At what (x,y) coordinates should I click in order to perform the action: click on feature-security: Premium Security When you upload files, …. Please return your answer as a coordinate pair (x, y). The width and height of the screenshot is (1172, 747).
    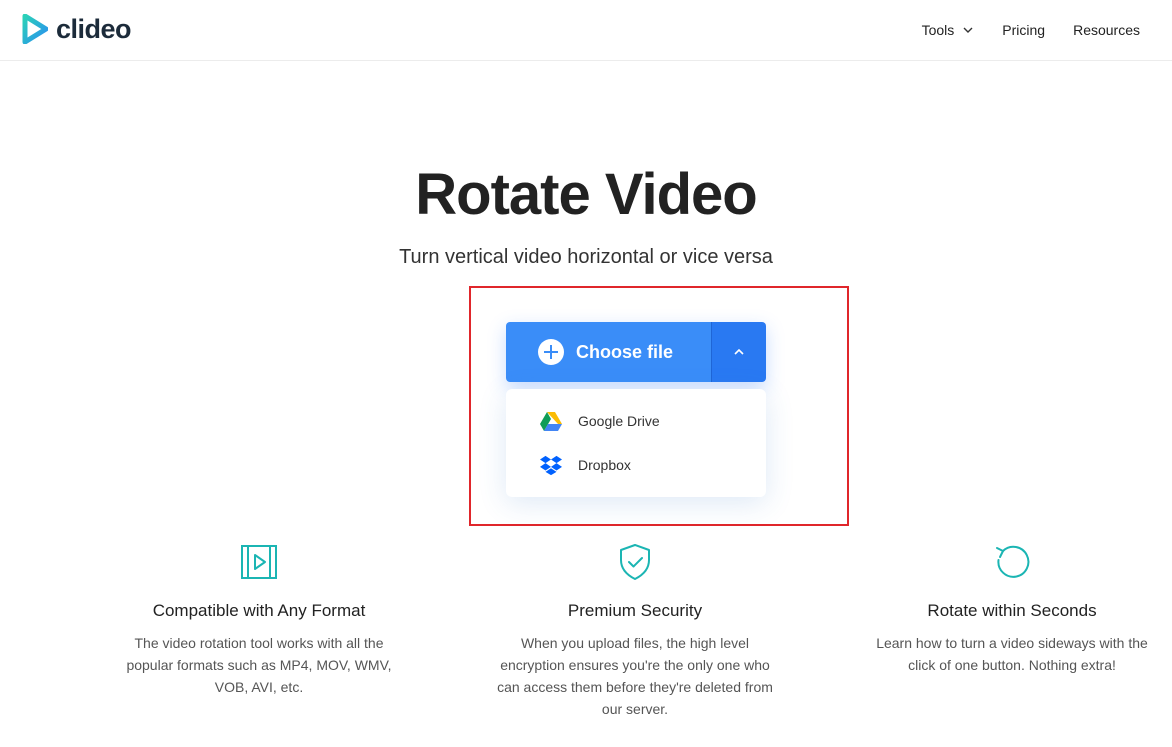
    Looking at the image, I should click on (635, 631).